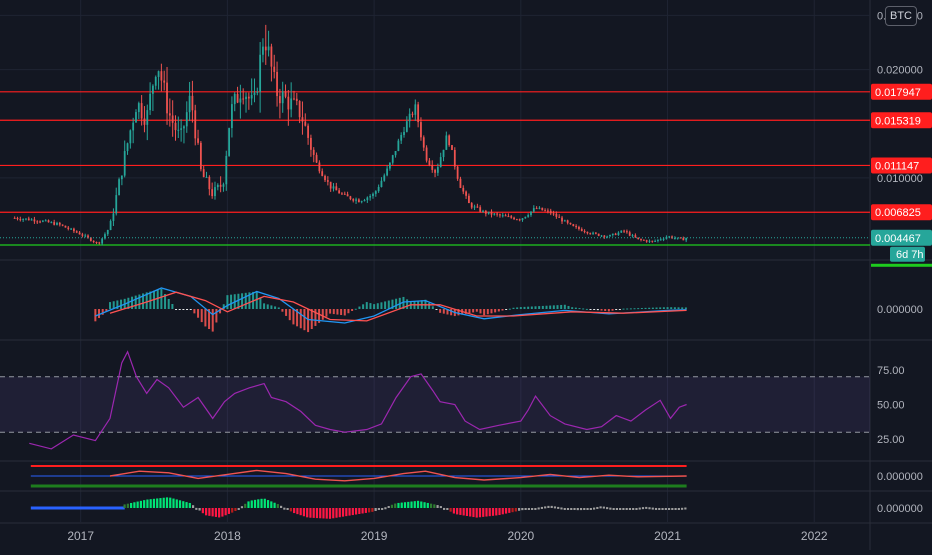  What do you see at coordinates (900, 71) in the screenshot?
I see `price-tick-label: 0.020000` at bounding box center [900, 71].